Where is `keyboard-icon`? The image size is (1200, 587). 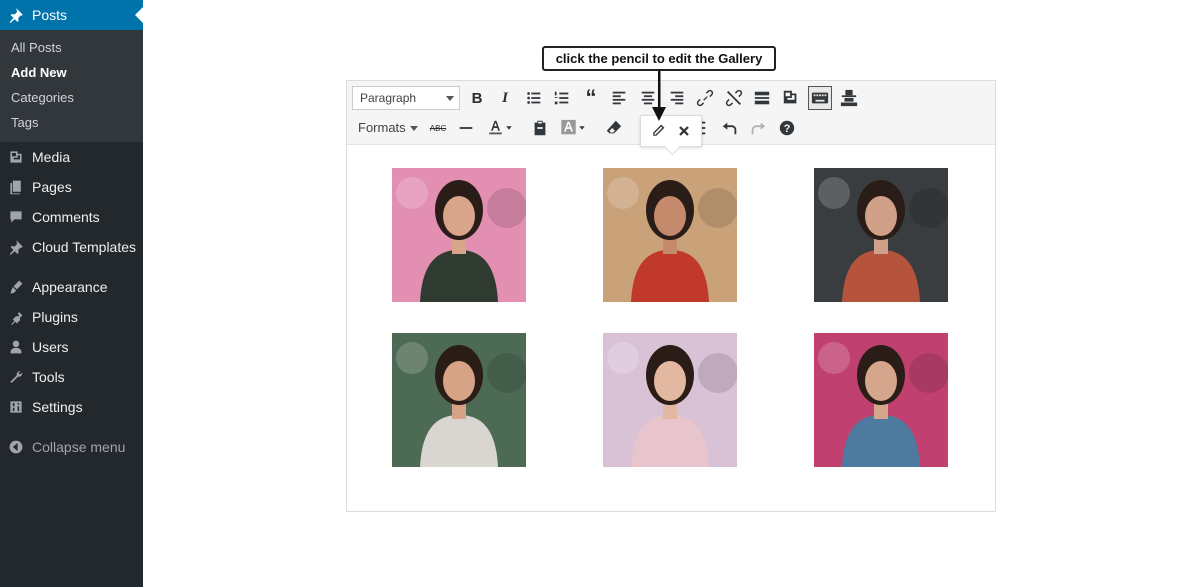
keyboard-icon is located at coordinates (820, 98).